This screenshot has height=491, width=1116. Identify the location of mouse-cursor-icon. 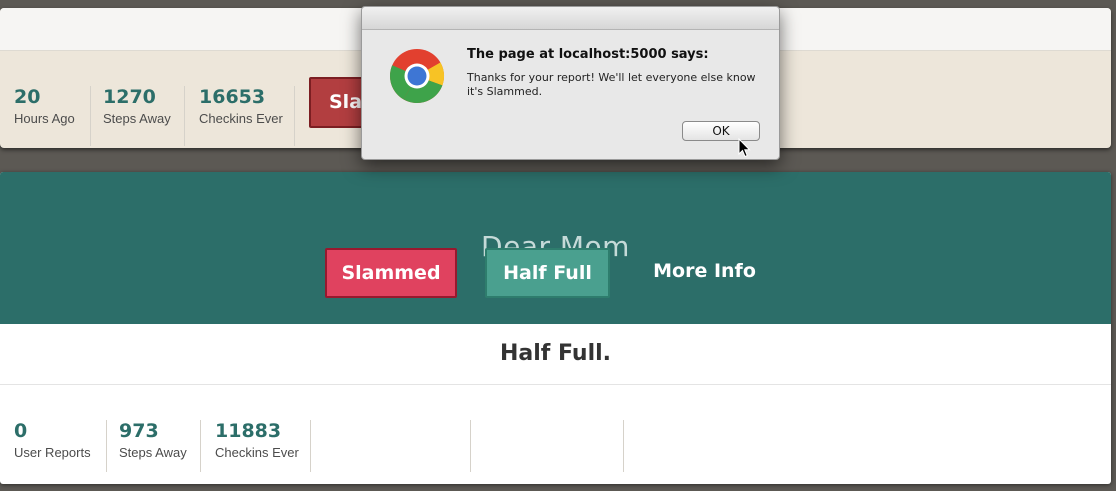
(744, 148).